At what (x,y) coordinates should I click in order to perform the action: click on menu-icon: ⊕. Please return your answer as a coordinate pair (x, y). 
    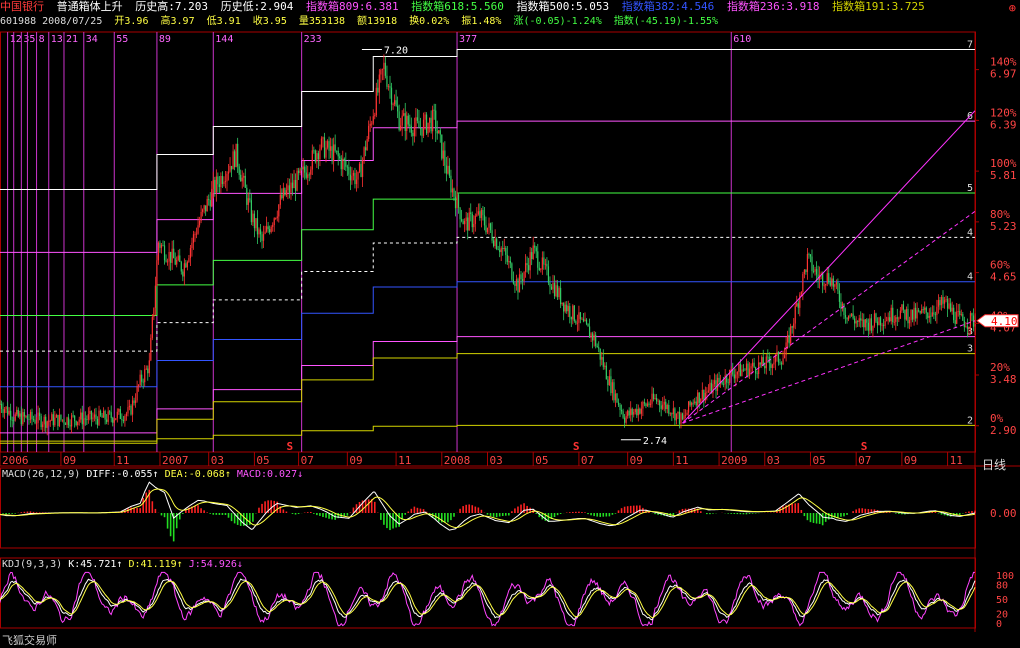
    Looking at the image, I should click on (1012, 8).